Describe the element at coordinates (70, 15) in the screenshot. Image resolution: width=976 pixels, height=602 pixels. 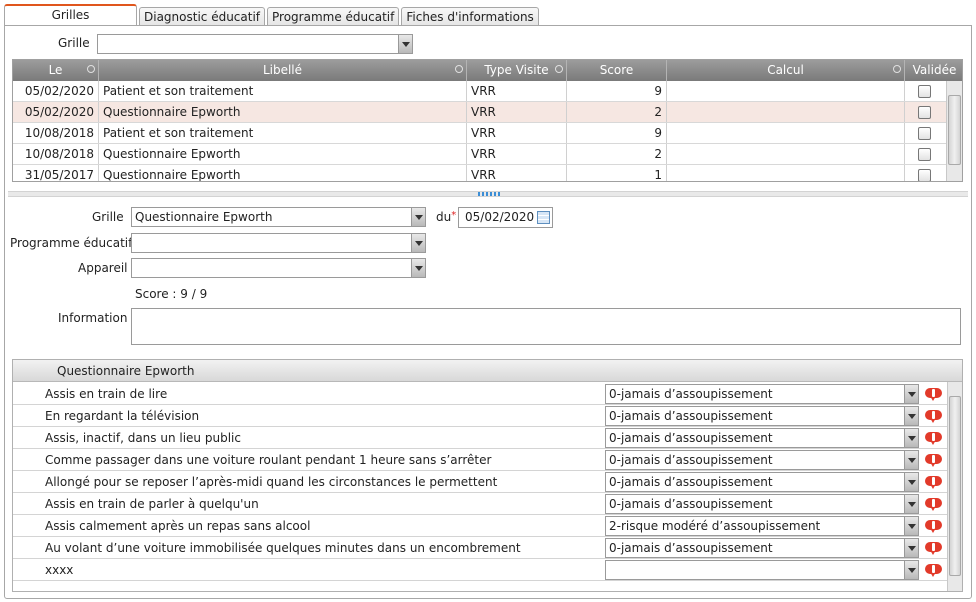
I see `tab-grilles: Grilles` at that location.